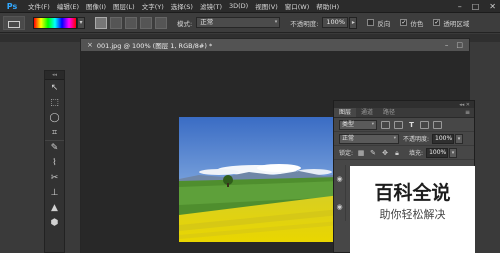 The width and height of the screenshot is (500, 253). I want to click on healing-tool-icon: ⌇, so click(54, 162).